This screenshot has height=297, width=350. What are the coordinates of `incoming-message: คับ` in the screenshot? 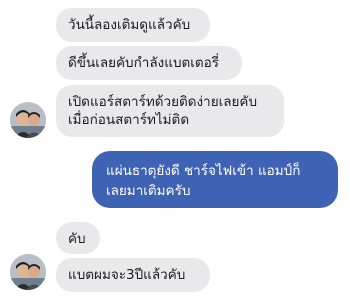 It's located at (78, 238).